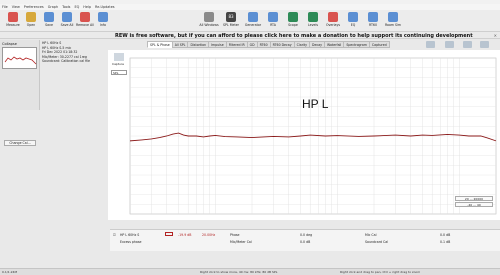 The image size is (500, 275). Describe the element at coordinates (67, 17) in the screenshot. I see `save-all-icon` at that location.